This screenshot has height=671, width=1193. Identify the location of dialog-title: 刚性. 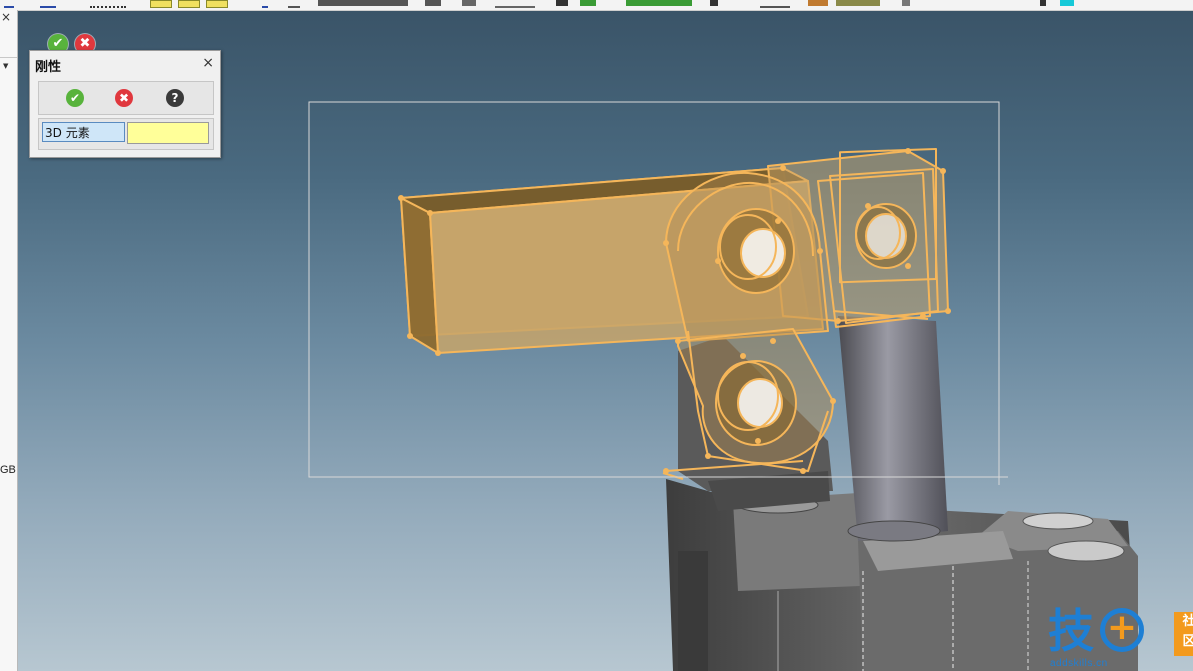
(48, 67).